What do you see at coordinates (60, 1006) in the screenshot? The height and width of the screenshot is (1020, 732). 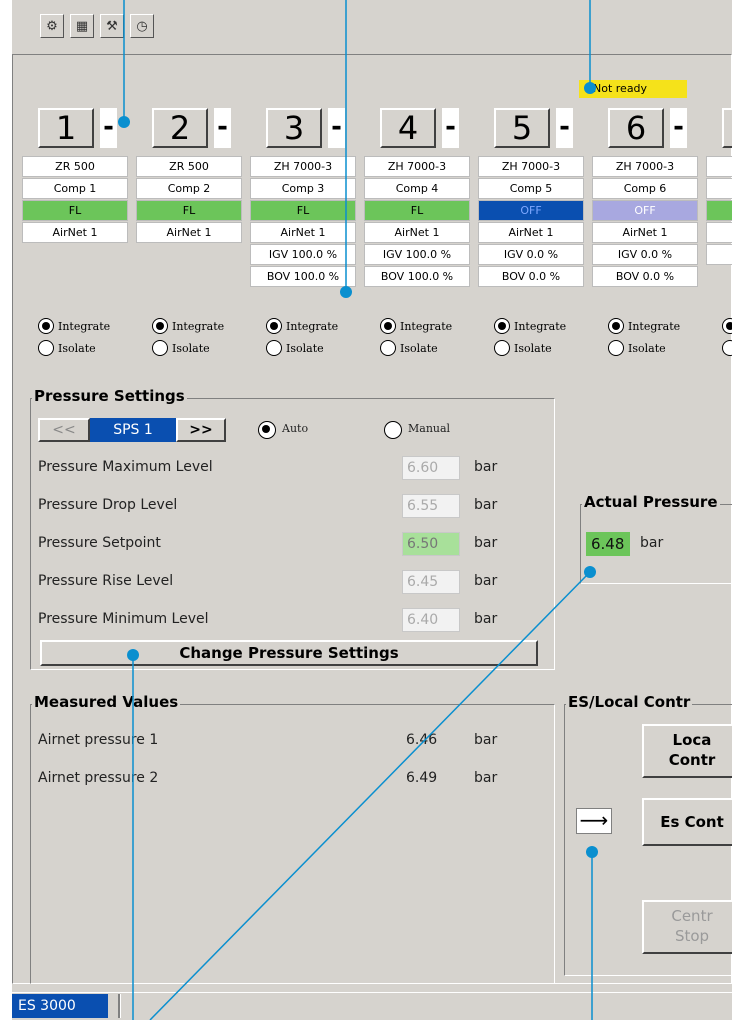 I see `taskbar-es3000-button: ES 3000` at bounding box center [60, 1006].